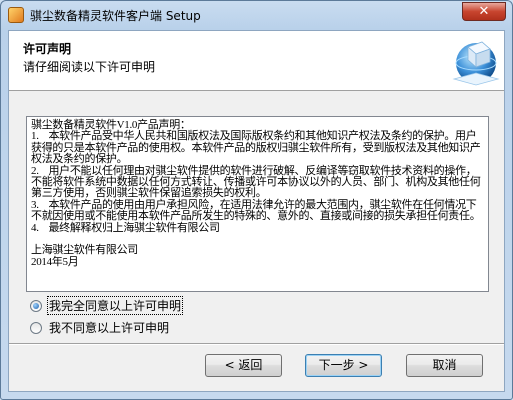 The width and height of the screenshot is (513, 400). Describe the element at coordinates (256, 15) in the screenshot. I see `title-bar: 骐尘数备精灵软件客户端 Setup ✕` at that location.